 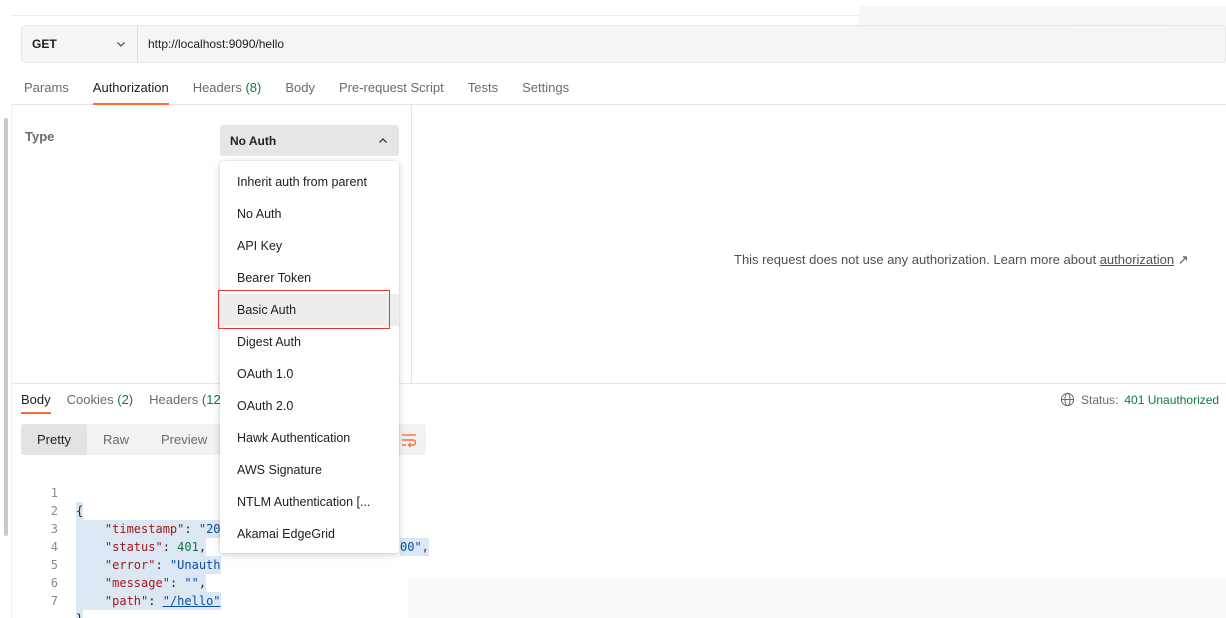 What do you see at coordinates (309, 374) in the screenshot?
I see `auth-option-oauth1: OAuth 1.0` at bounding box center [309, 374].